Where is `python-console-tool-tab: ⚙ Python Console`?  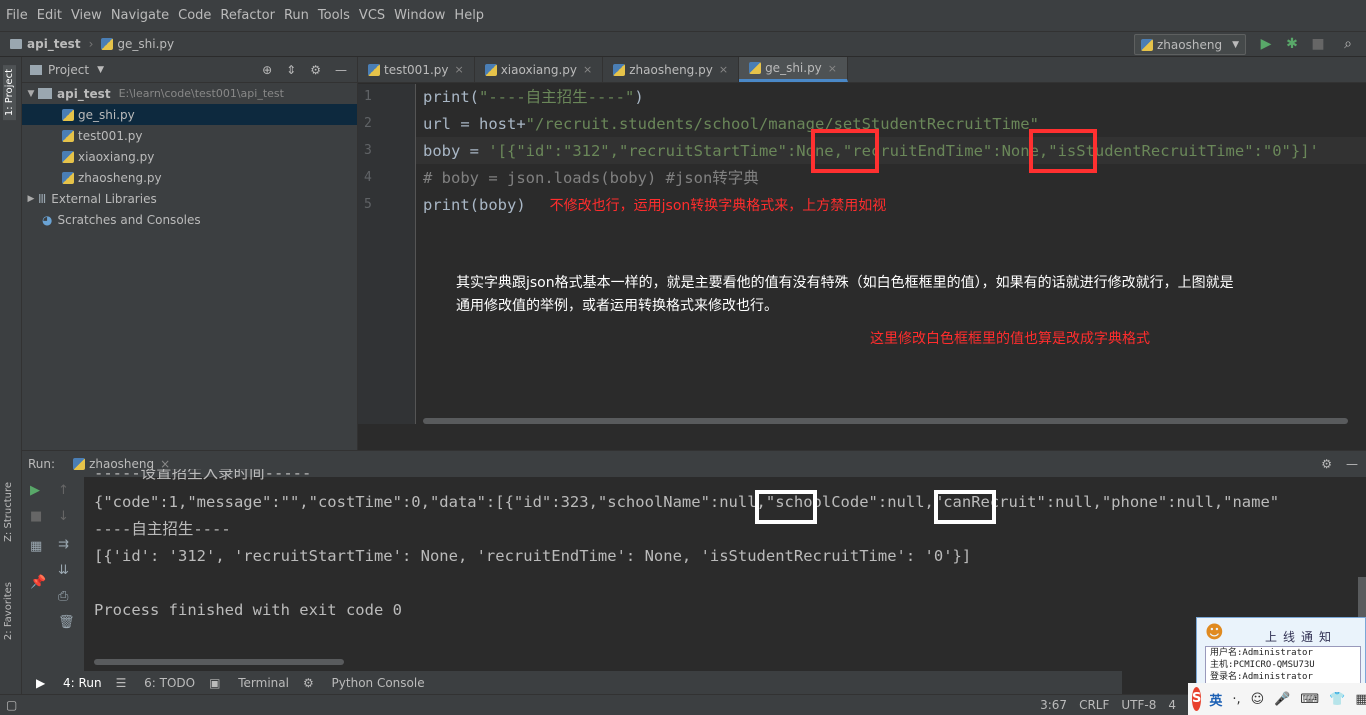
python-console-tool-tab: ⚙ Python Console is located at coordinates (364, 683).